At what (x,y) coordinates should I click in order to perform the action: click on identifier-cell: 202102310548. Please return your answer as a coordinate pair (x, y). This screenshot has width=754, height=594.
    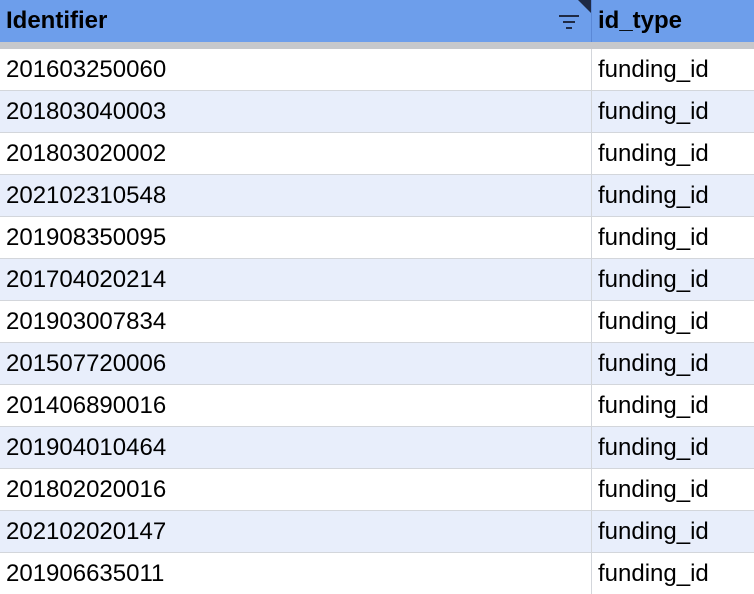
    Looking at the image, I should click on (295, 195).